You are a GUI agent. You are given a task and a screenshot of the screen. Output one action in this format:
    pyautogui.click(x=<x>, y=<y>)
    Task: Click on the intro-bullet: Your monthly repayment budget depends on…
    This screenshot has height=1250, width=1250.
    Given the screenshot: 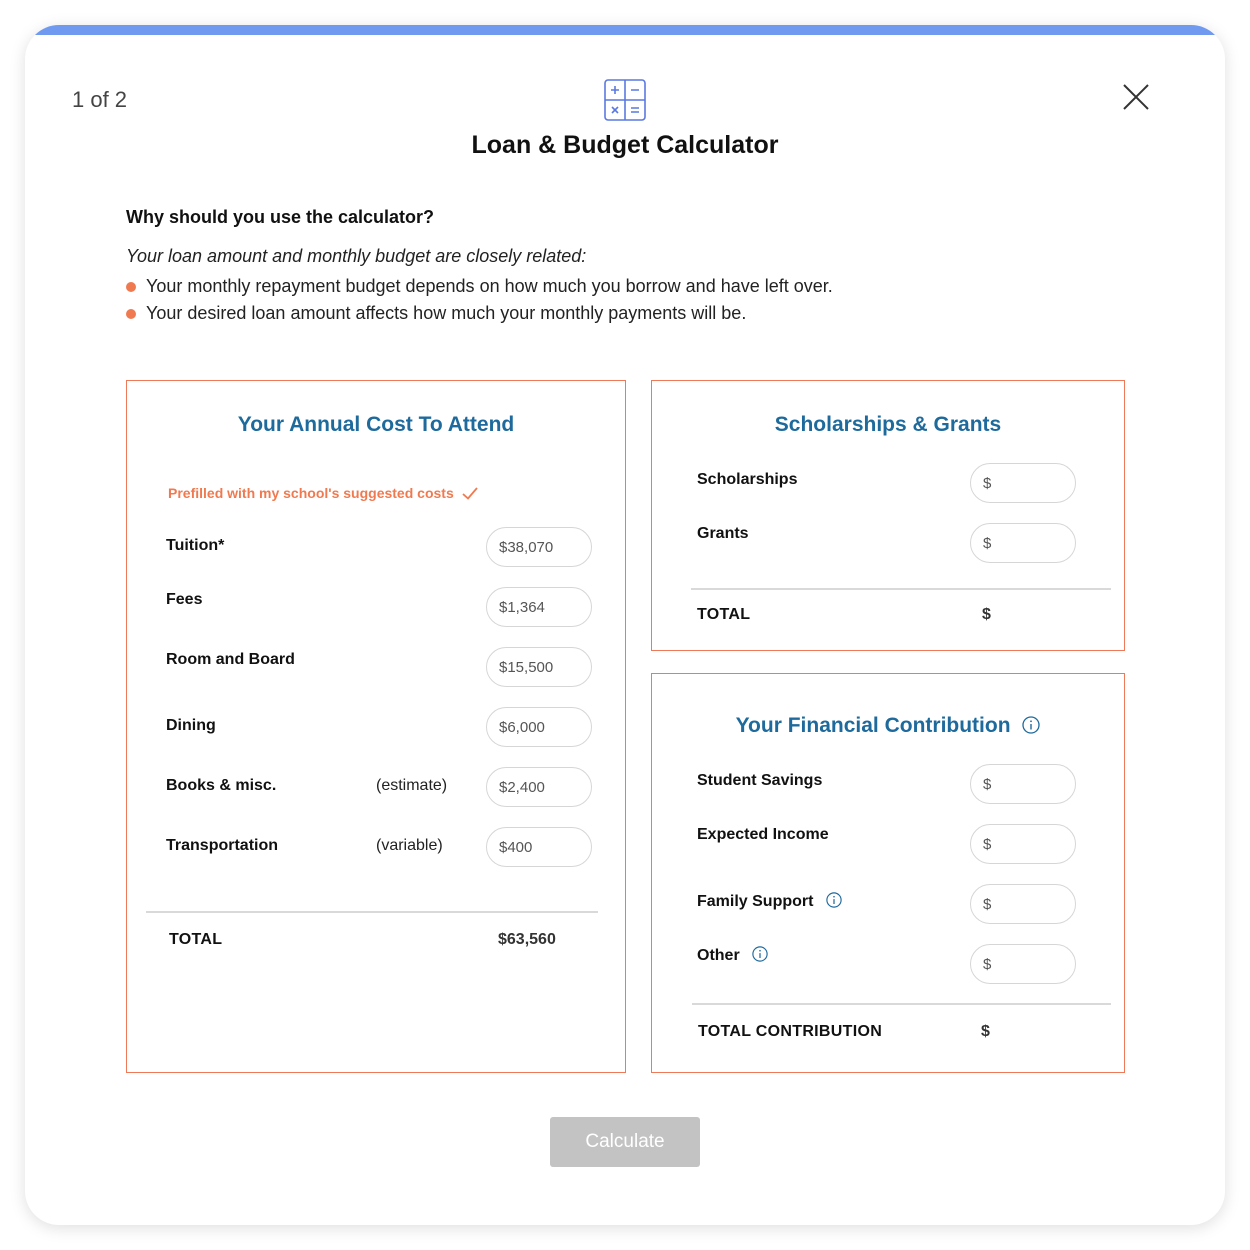 What is the action you would take?
    pyautogui.click(x=479, y=288)
    